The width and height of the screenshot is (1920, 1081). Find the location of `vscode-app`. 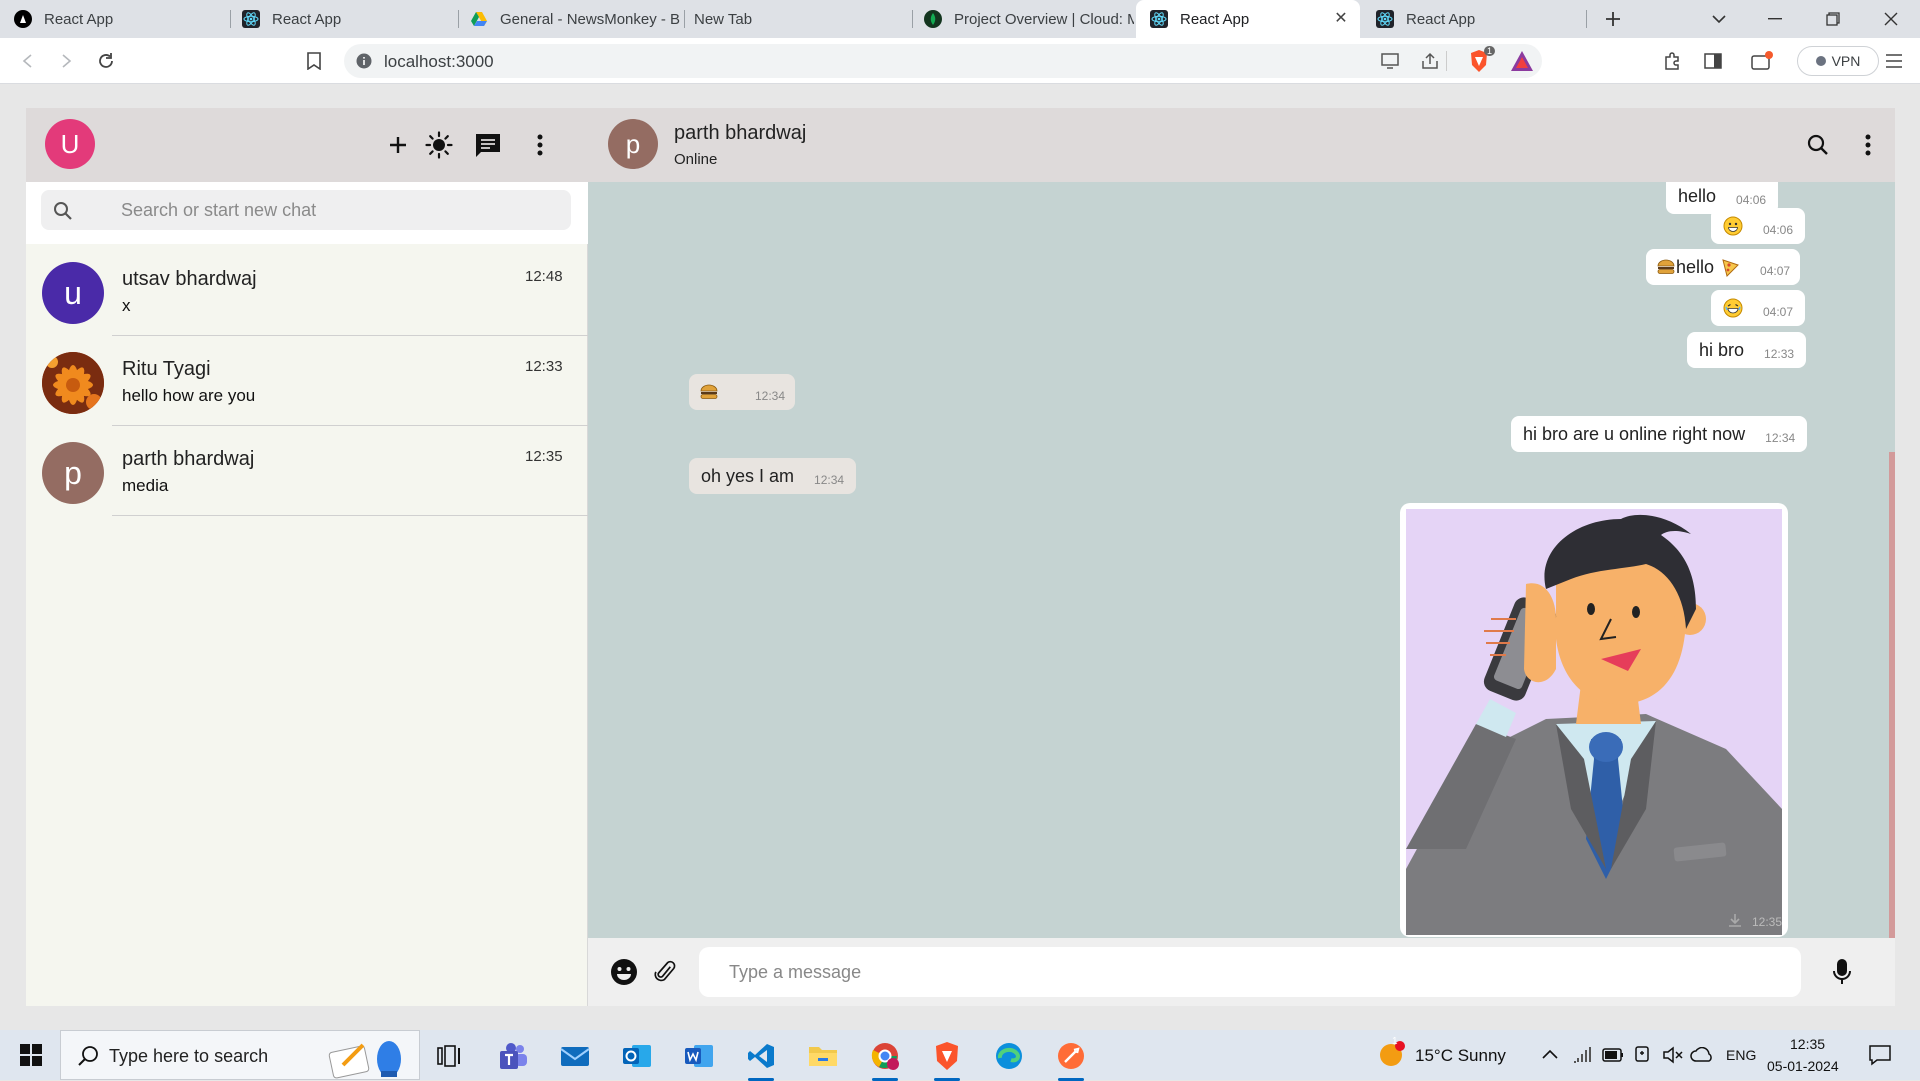

vscode-app is located at coordinates (761, 1059).